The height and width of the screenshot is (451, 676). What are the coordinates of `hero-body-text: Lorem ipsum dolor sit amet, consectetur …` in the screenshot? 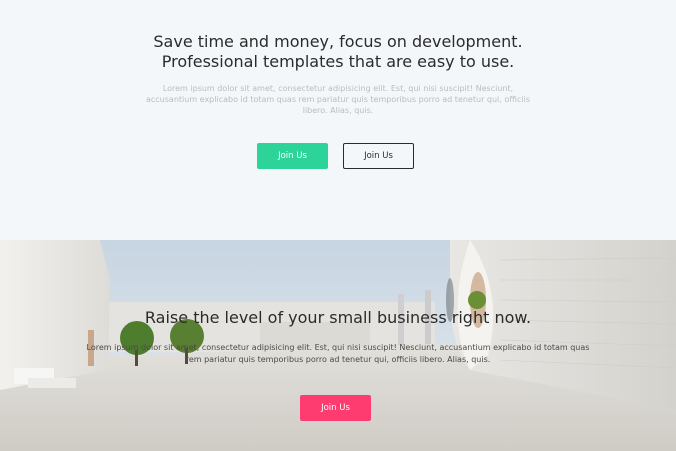 It's located at (337, 99).